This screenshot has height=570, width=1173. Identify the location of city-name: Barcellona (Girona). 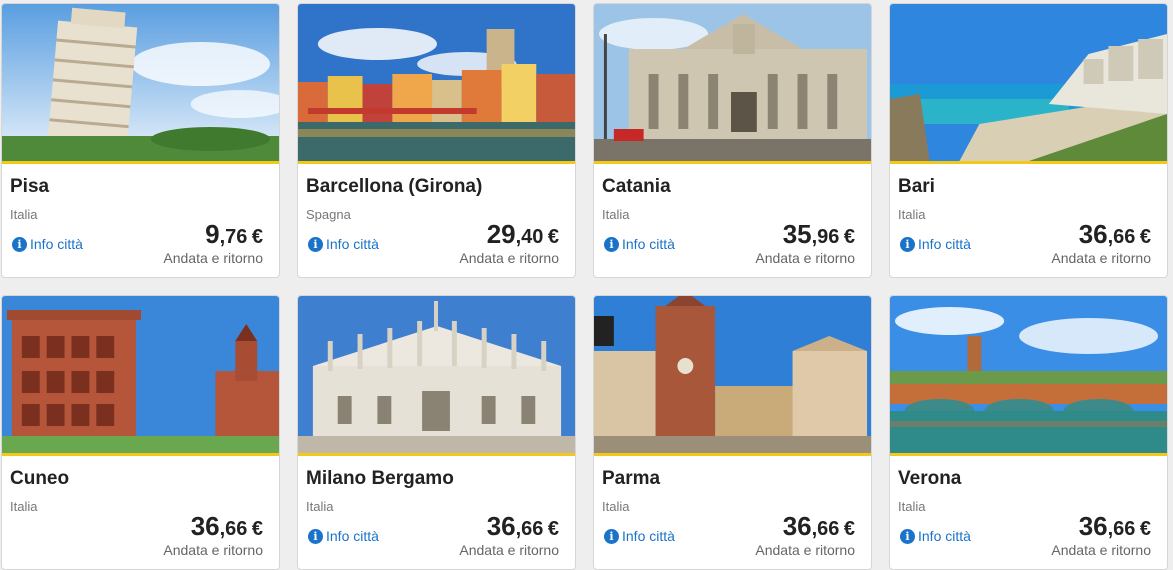
(394, 186).